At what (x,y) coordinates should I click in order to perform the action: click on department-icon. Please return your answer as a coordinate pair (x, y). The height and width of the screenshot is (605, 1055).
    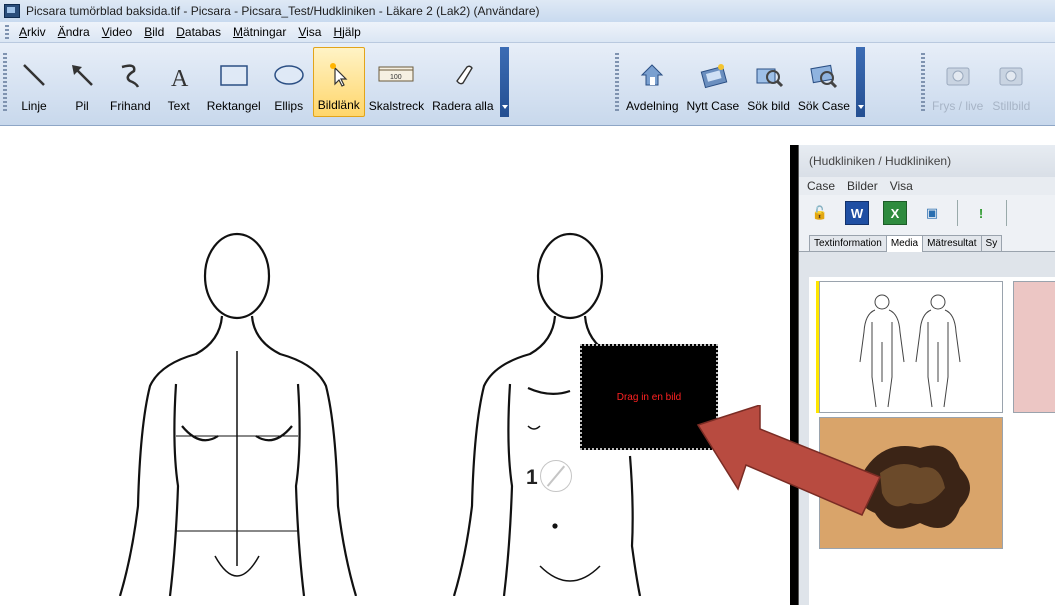
    Looking at the image, I should click on (652, 75).